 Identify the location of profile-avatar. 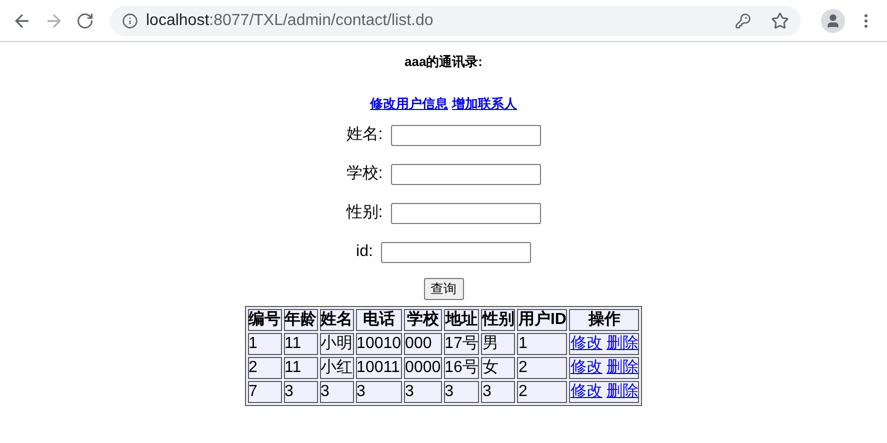
(833, 20).